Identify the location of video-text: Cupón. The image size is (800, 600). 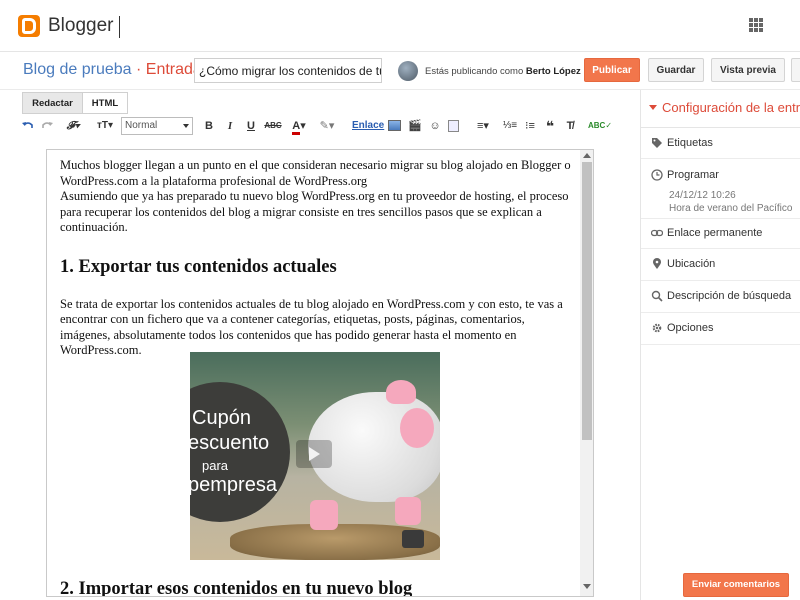
(221, 418).